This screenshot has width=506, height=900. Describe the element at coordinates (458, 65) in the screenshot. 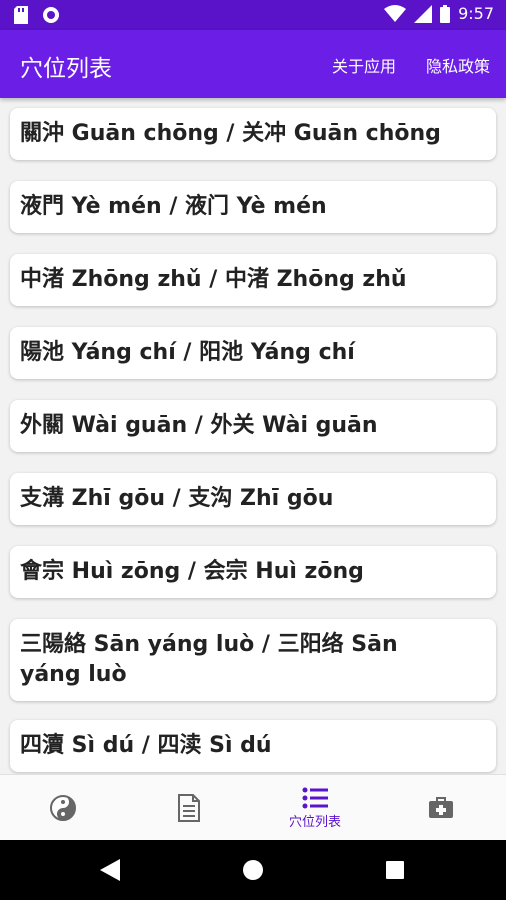

I see `privacy-policy-button: 隐私政策` at that location.